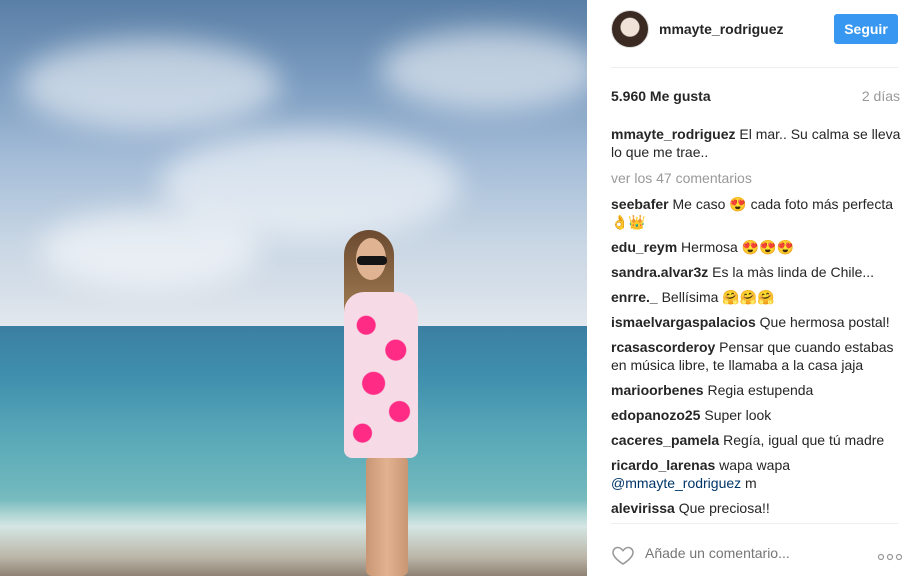 This screenshot has width=914, height=576. What do you see at coordinates (634, 297) in the screenshot?
I see `comment-author: enrre._` at bounding box center [634, 297].